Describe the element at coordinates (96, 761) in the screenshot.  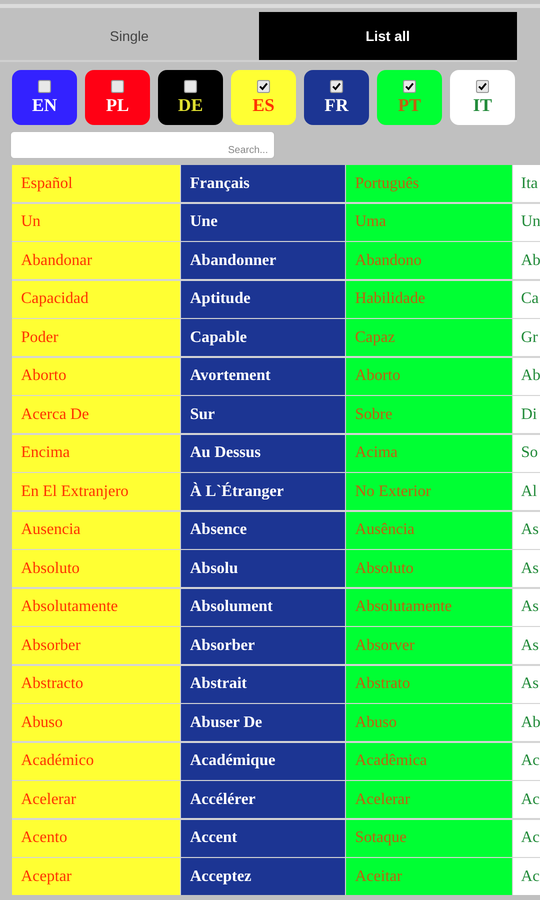
I see `table-cell: Académico` at that location.